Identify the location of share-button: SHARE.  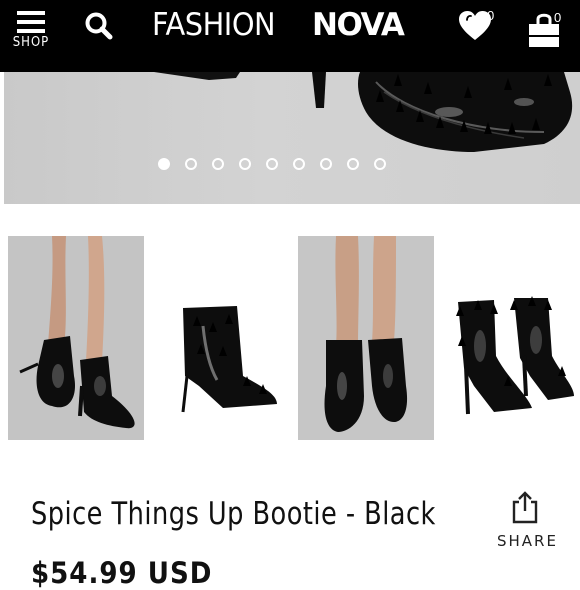
(527, 522).